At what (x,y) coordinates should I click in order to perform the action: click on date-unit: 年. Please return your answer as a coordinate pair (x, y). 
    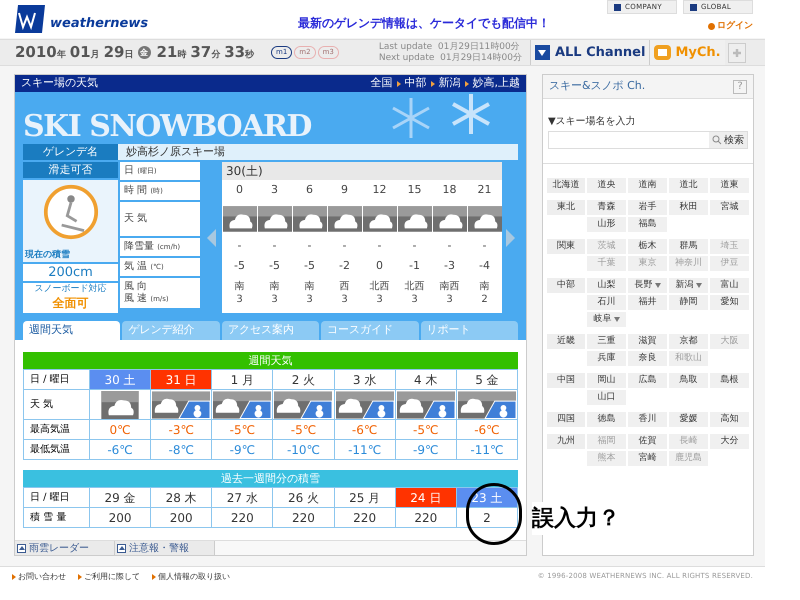
    Looking at the image, I should click on (61, 55).